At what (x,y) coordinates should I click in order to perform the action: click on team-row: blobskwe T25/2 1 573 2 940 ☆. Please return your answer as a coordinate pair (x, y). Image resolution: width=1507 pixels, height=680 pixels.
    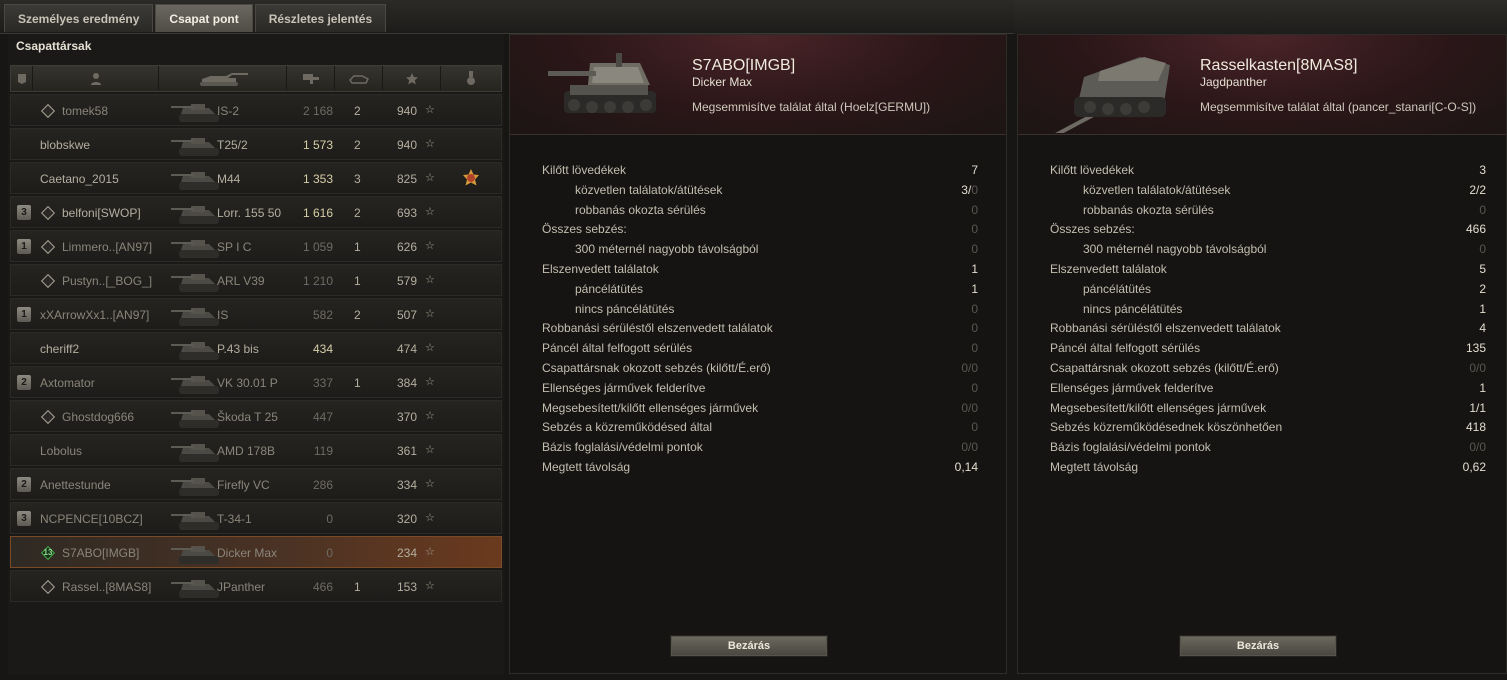
    Looking at the image, I should click on (256, 144).